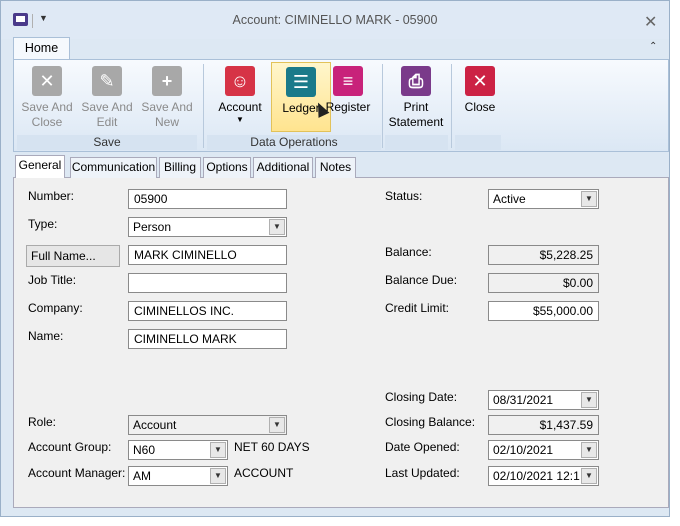 This screenshot has width=680, height=526. I want to click on title-bar: ▼ Account: CIMINELLO MARK - 05900 ✕, so click(335, 20).